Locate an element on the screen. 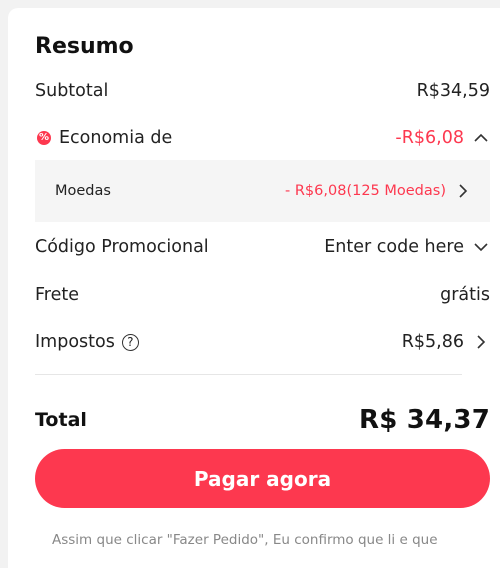 The height and width of the screenshot is (568, 500). taxes-label: Impostos is located at coordinates (75, 342).